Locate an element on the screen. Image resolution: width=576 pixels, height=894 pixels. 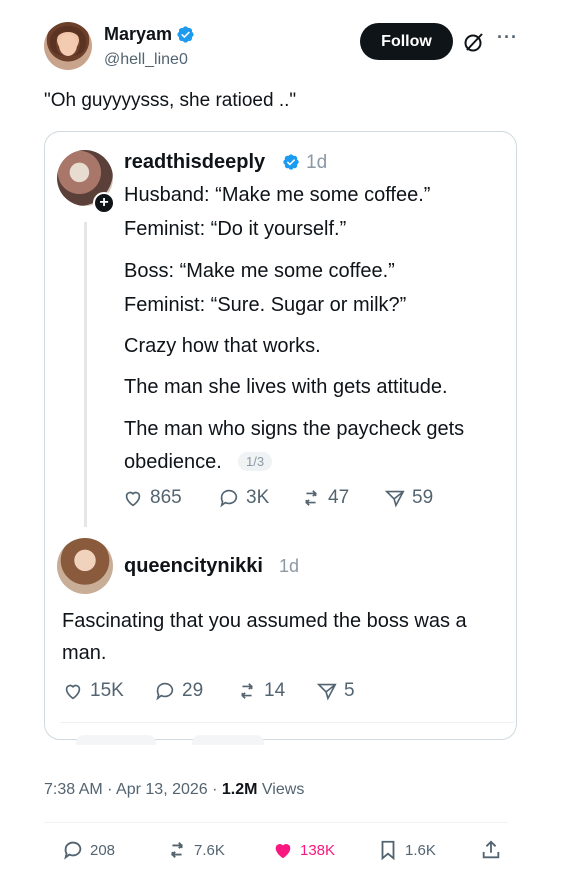
plus-icon: + is located at coordinates (104, 203).